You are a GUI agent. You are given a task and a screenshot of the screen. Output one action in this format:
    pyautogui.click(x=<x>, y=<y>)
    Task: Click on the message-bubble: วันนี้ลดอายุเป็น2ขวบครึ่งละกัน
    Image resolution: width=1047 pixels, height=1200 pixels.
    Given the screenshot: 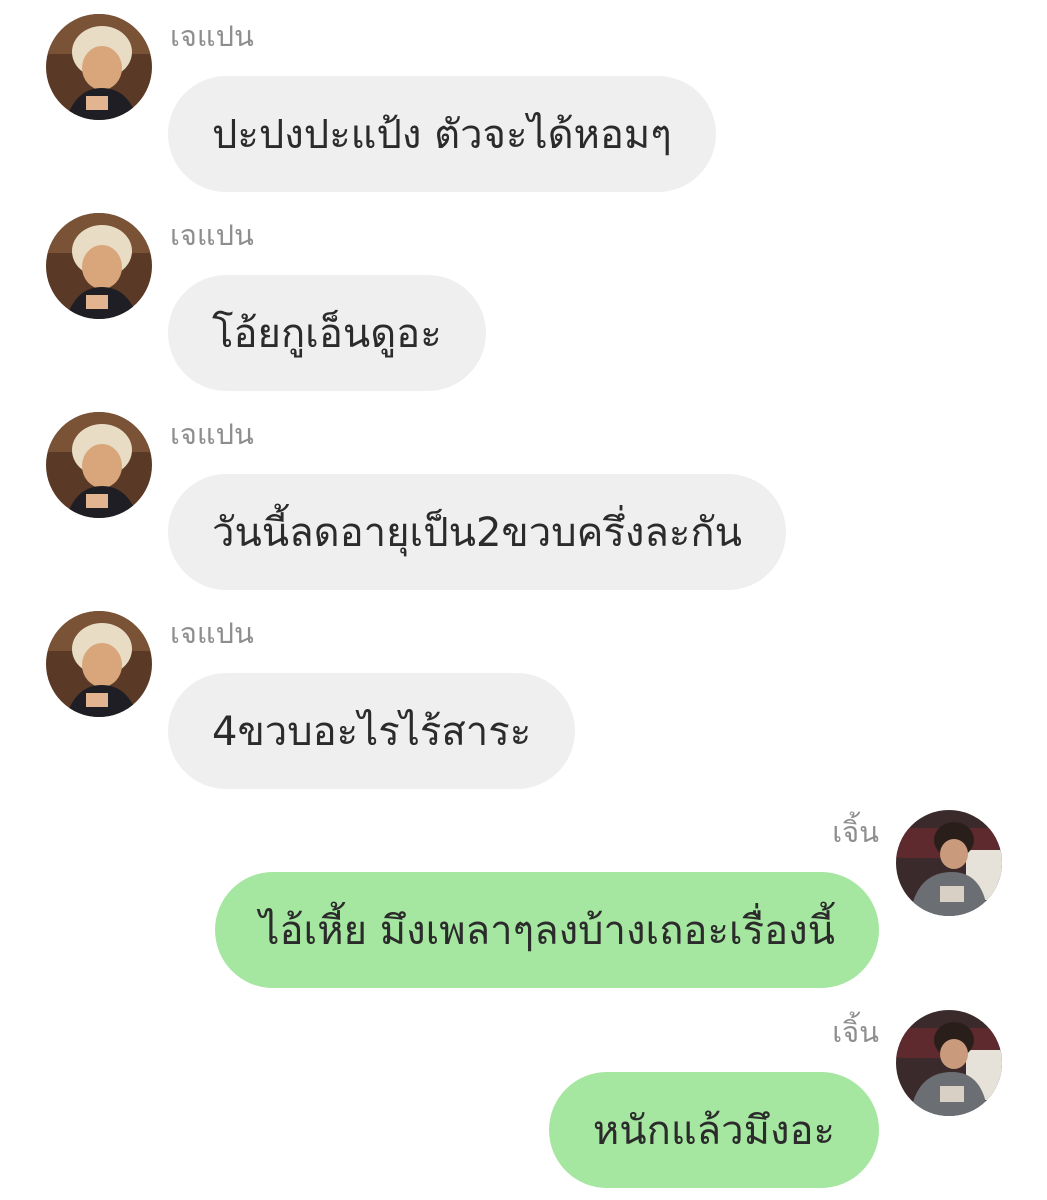 What is the action you would take?
    pyautogui.click(x=477, y=532)
    